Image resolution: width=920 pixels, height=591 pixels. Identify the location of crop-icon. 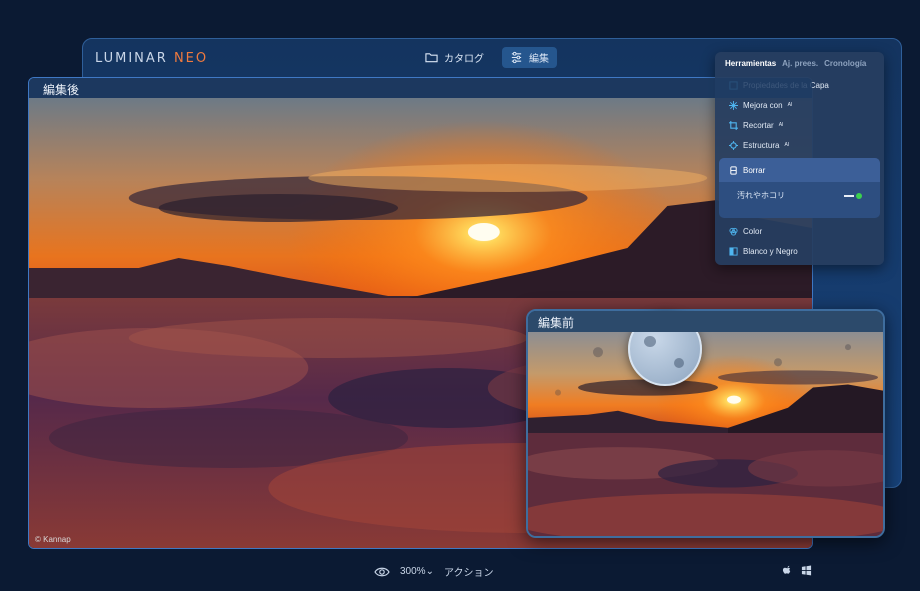
(733, 125).